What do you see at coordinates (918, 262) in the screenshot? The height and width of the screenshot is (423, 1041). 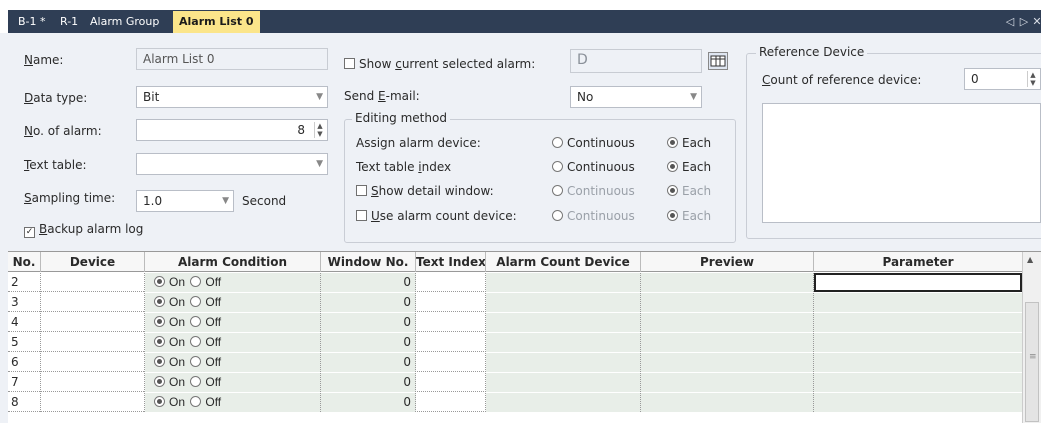 I see `column-header-parameter: Parameter` at bounding box center [918, 262].